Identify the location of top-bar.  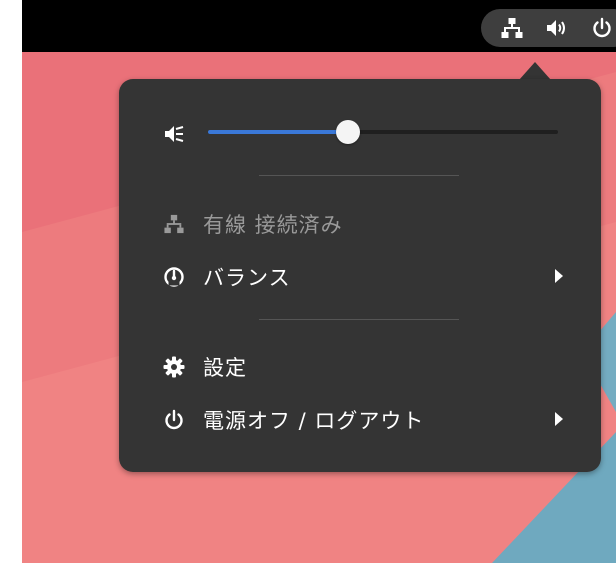
(319, 26).